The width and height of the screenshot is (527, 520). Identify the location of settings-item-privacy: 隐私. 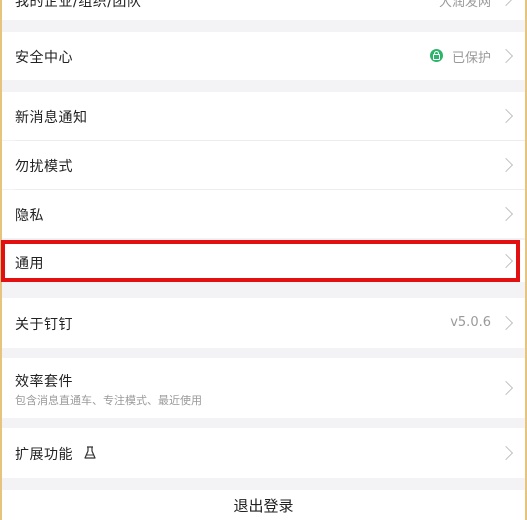
(263, 214).